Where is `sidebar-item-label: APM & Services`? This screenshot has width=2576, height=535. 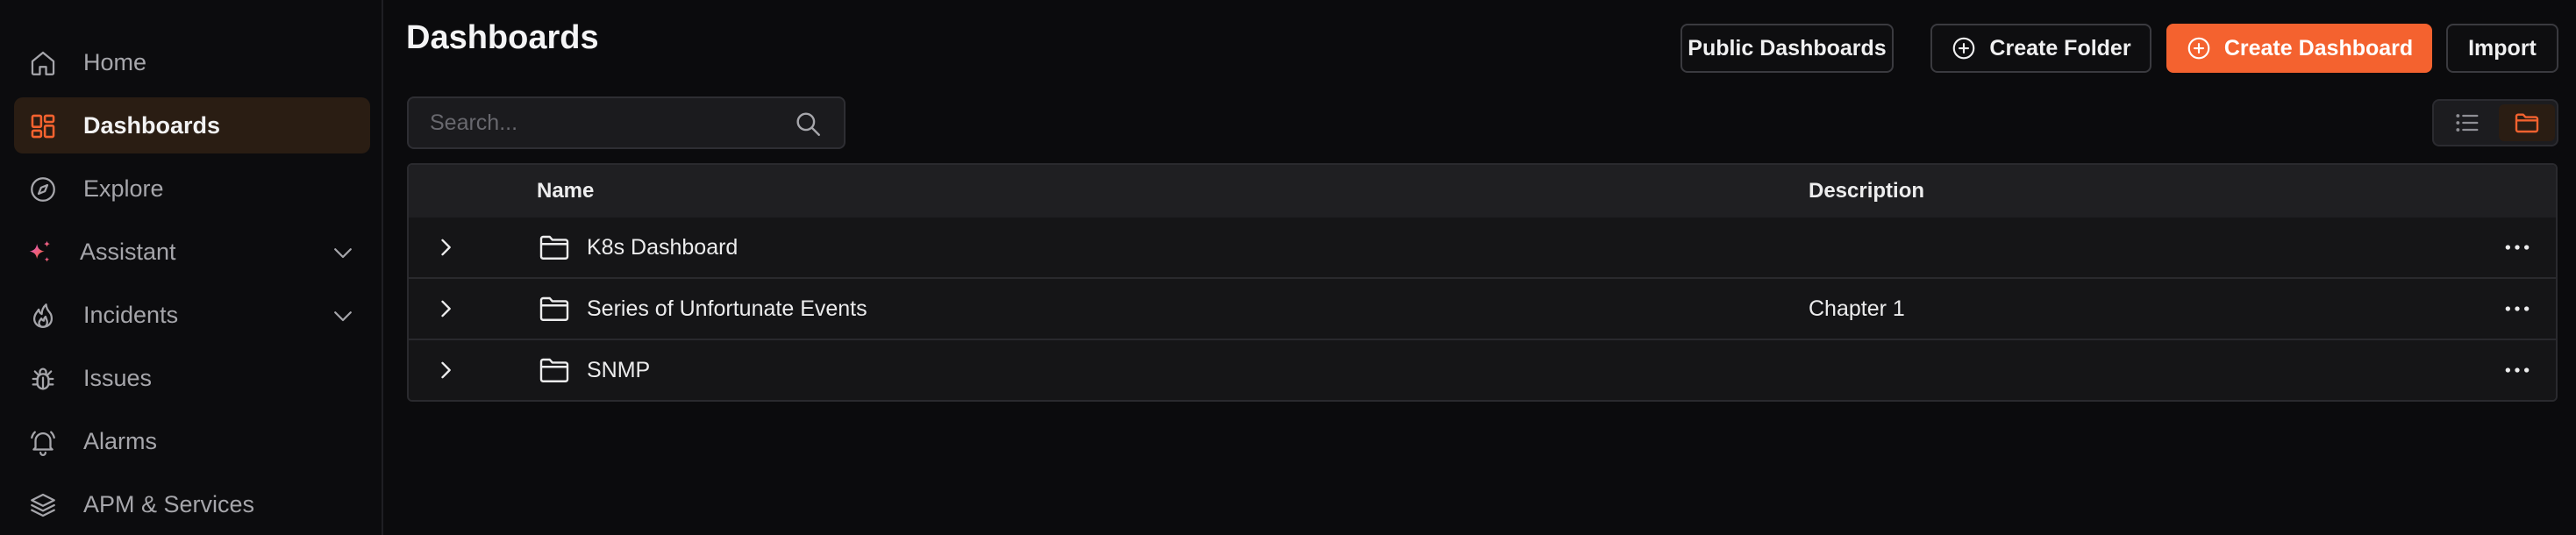 sidebar-item-label: APM & Services is located at coordinates (169, 504).